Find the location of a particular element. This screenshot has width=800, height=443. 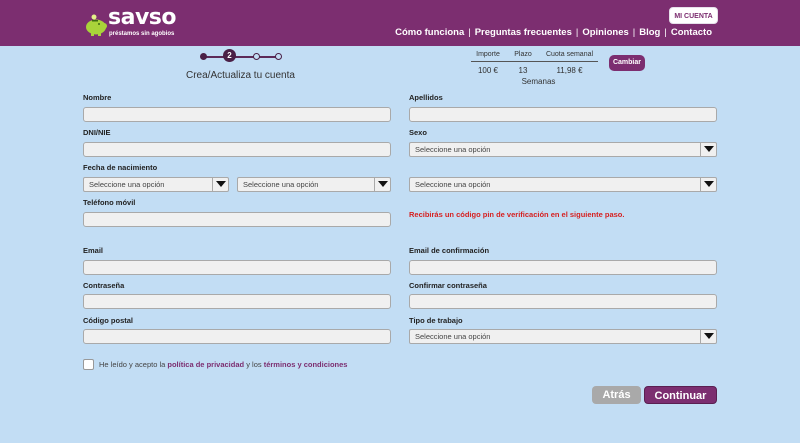

job-type-label: Tipo de trabajo is located at coordinates (436, 320).